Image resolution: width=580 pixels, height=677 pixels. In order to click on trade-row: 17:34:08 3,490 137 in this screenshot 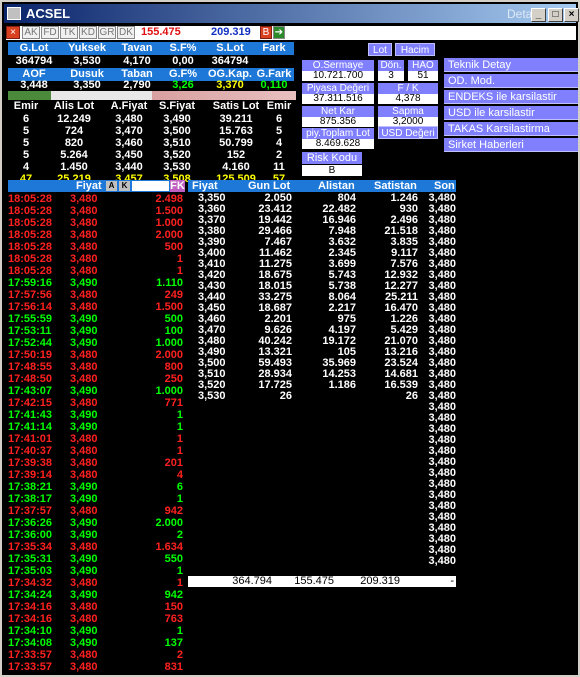, I will do `click(96, 643)`.